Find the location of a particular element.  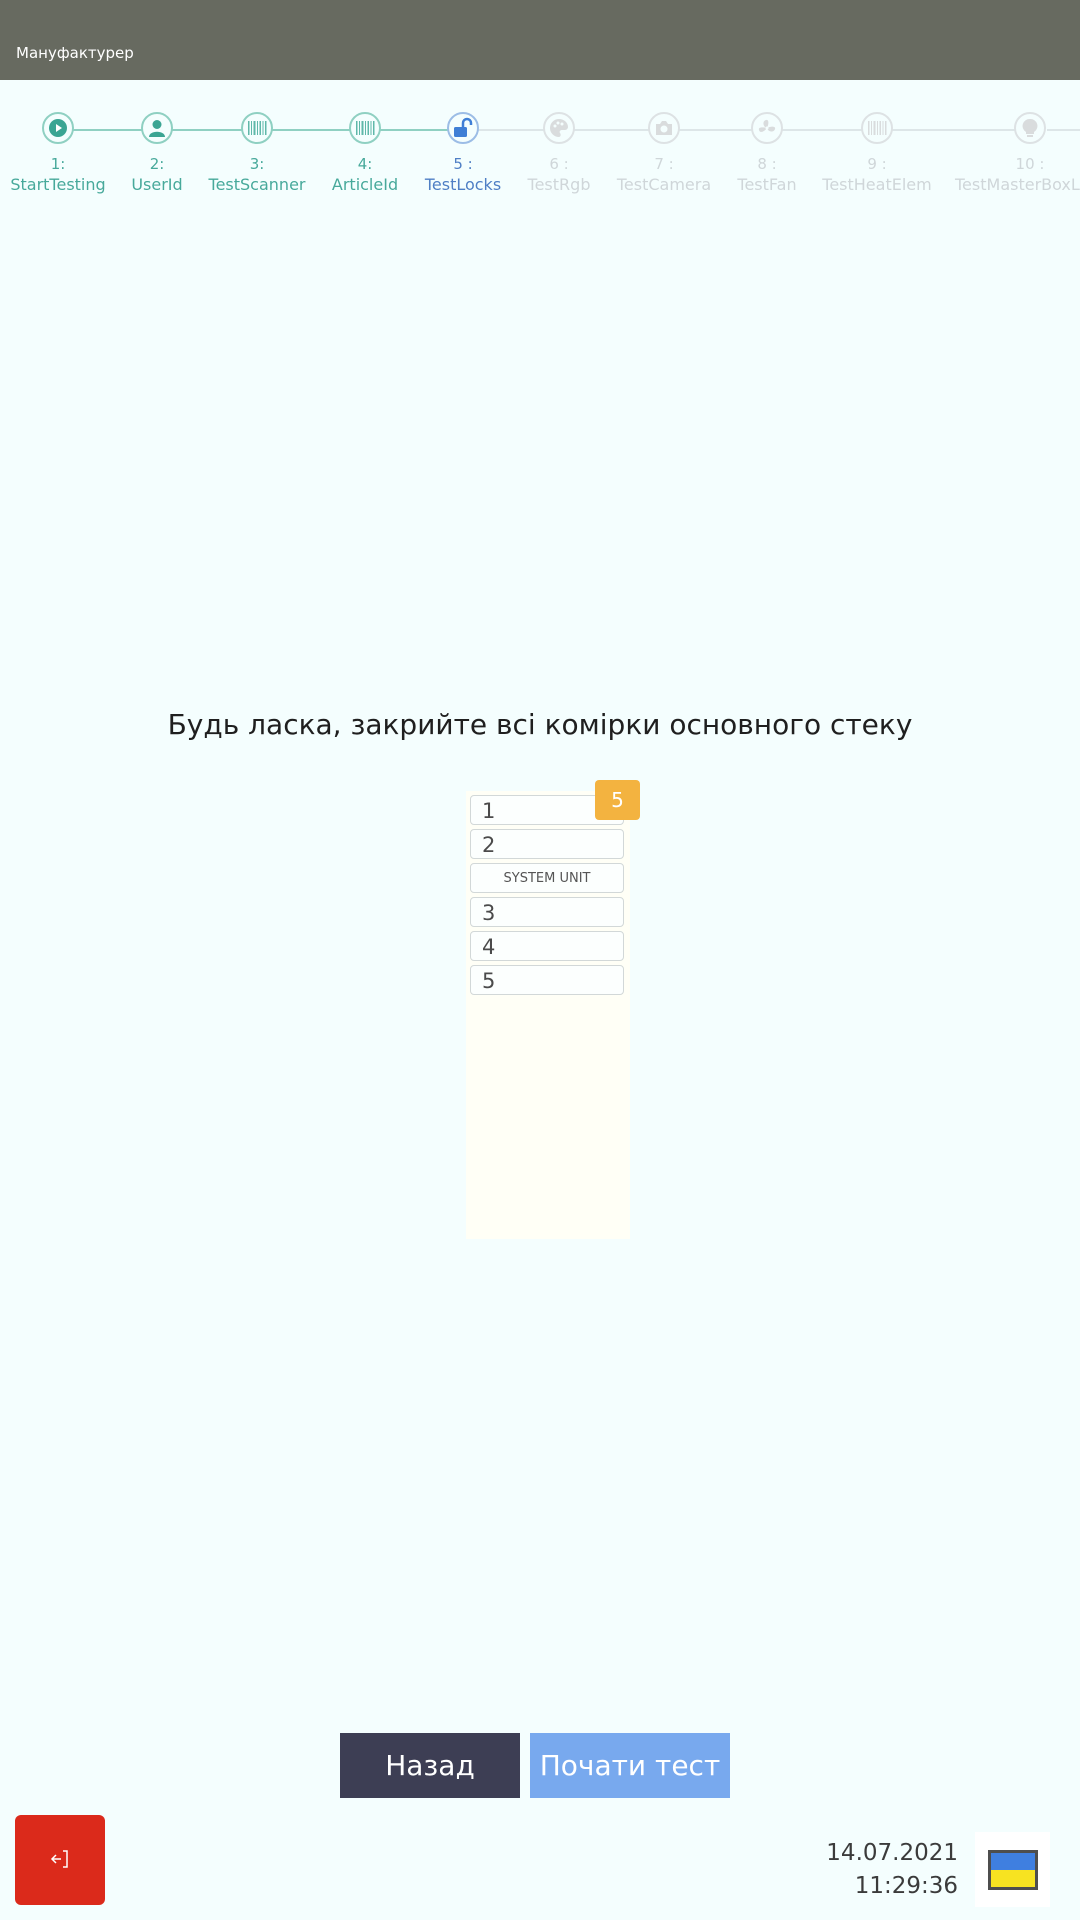

palette-icon is located at coordinates (559, 128).